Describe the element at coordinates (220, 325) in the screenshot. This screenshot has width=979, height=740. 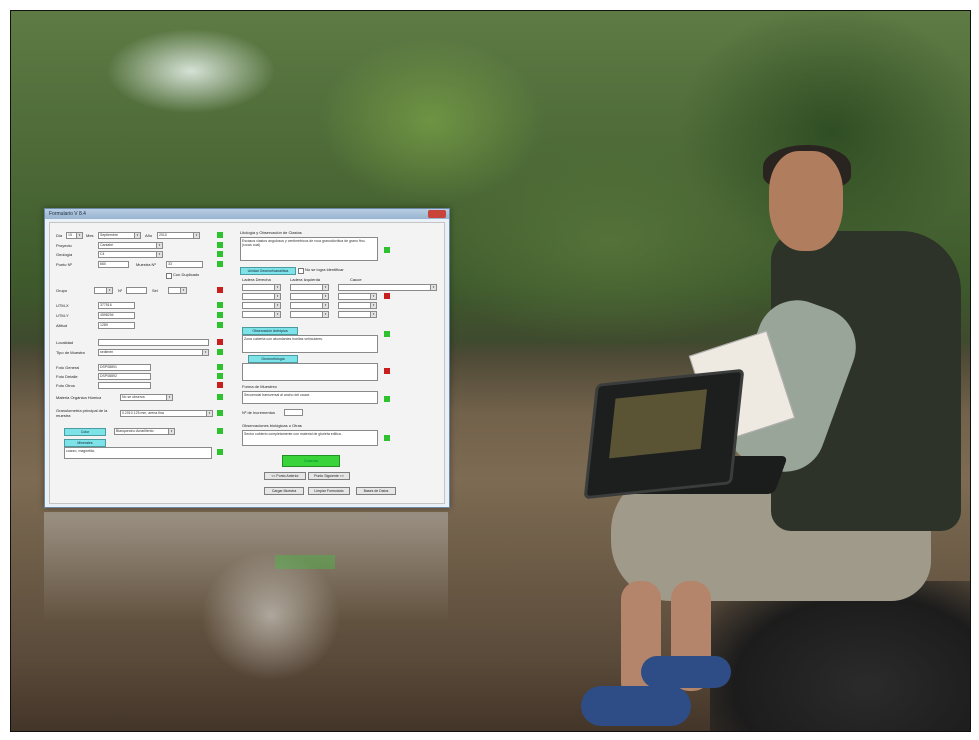
I see `status-green-altitud` at that location.